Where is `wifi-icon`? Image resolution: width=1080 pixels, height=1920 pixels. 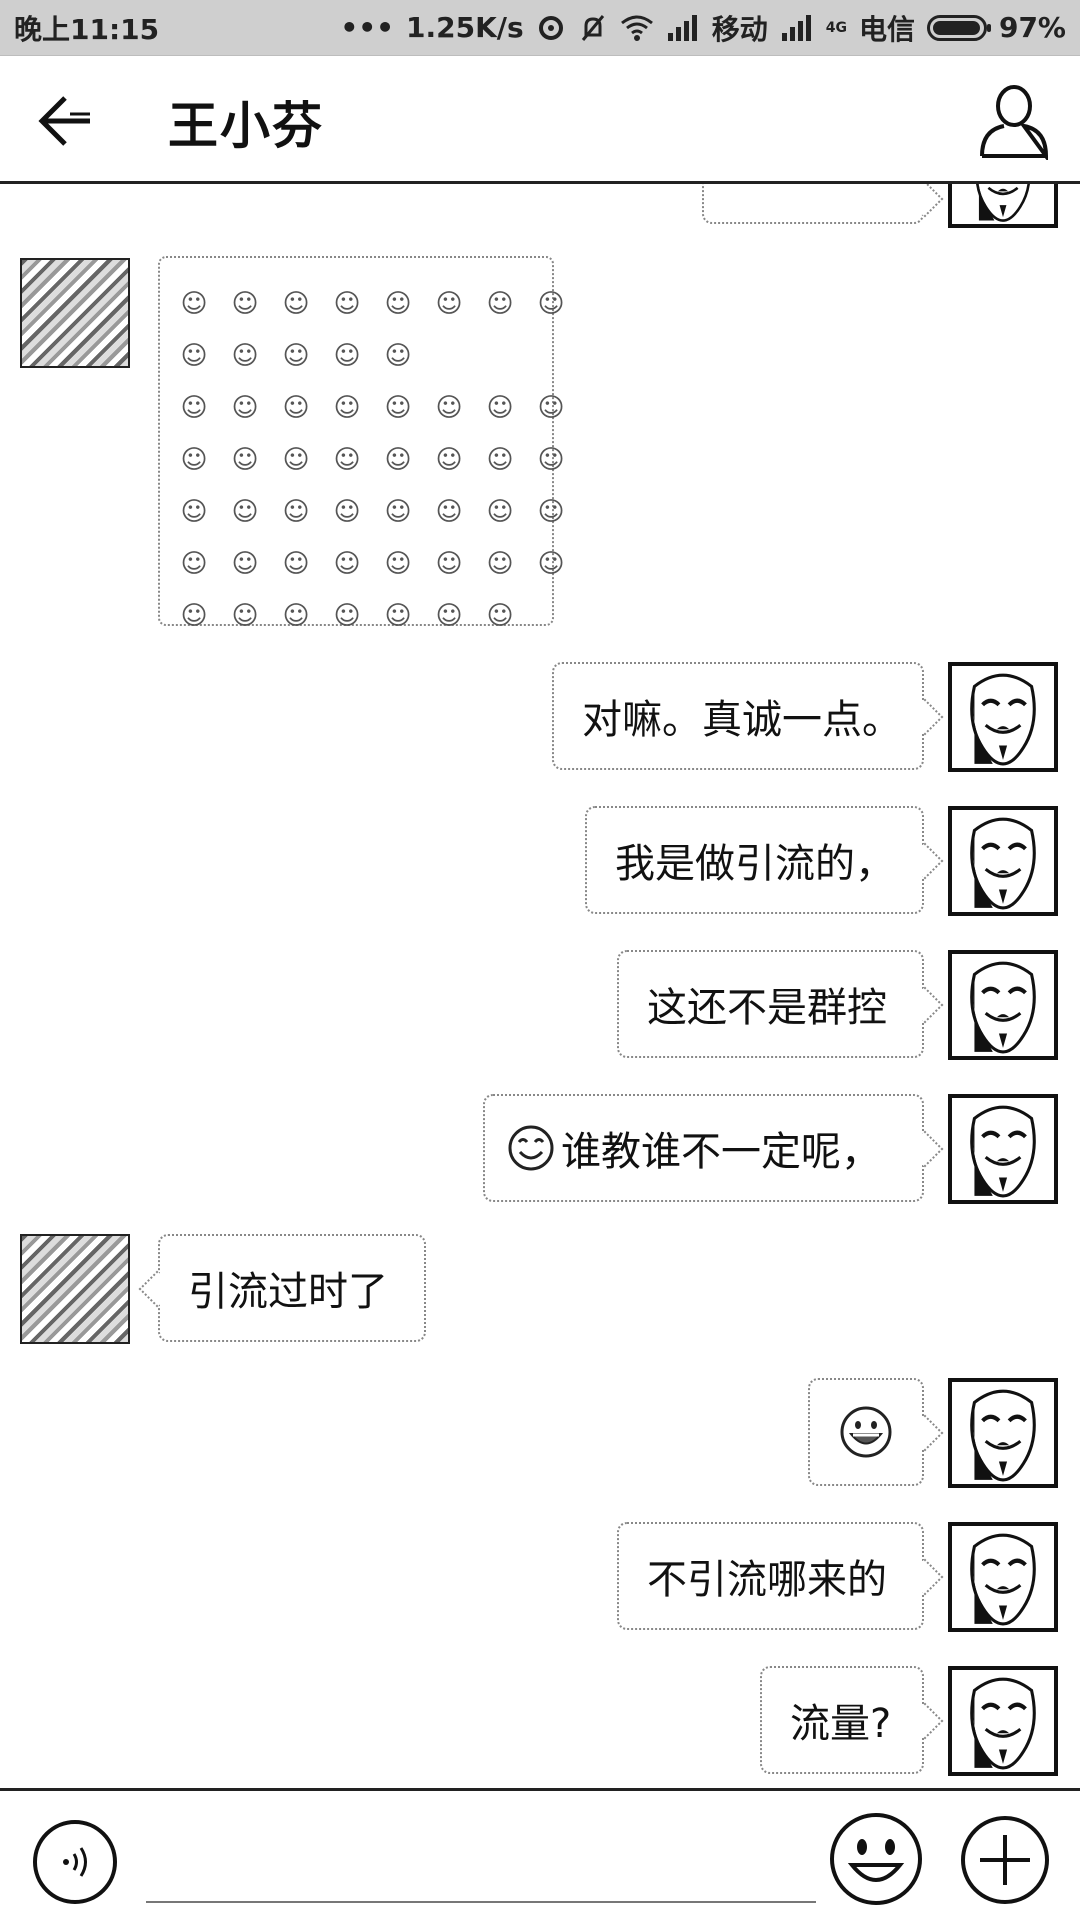 wifi-icon is located at coordinates (637, 28).